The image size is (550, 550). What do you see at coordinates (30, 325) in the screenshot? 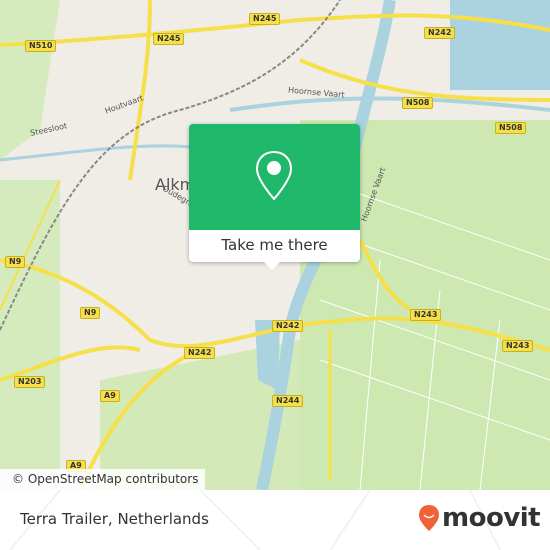
I see `farmland-west` at bounding box center [30, 325].